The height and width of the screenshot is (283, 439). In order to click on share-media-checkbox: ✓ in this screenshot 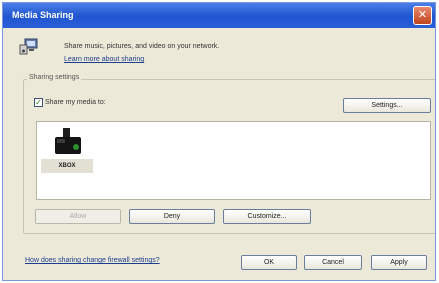, I will do `click(38, 102)`.